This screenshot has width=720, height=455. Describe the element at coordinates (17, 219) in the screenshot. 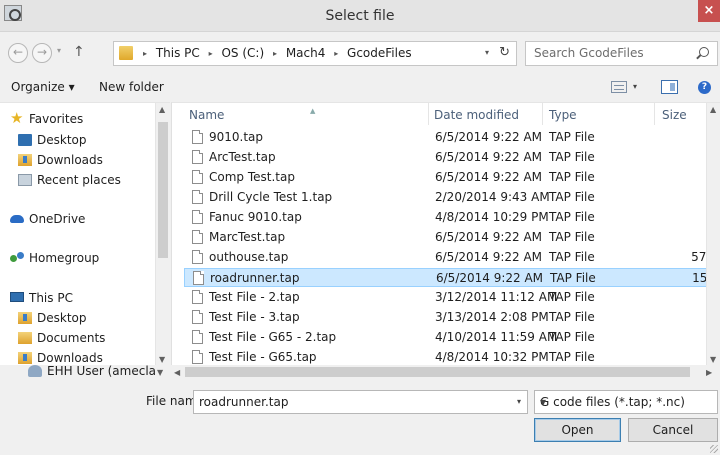

I see `onedrive-icon` at that location.